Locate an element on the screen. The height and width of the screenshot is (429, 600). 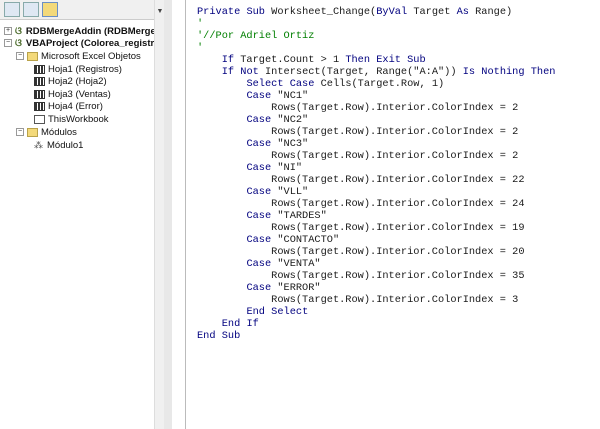
code-line: '//Por Adriel Ortiz is located at coordinates (256, 36).